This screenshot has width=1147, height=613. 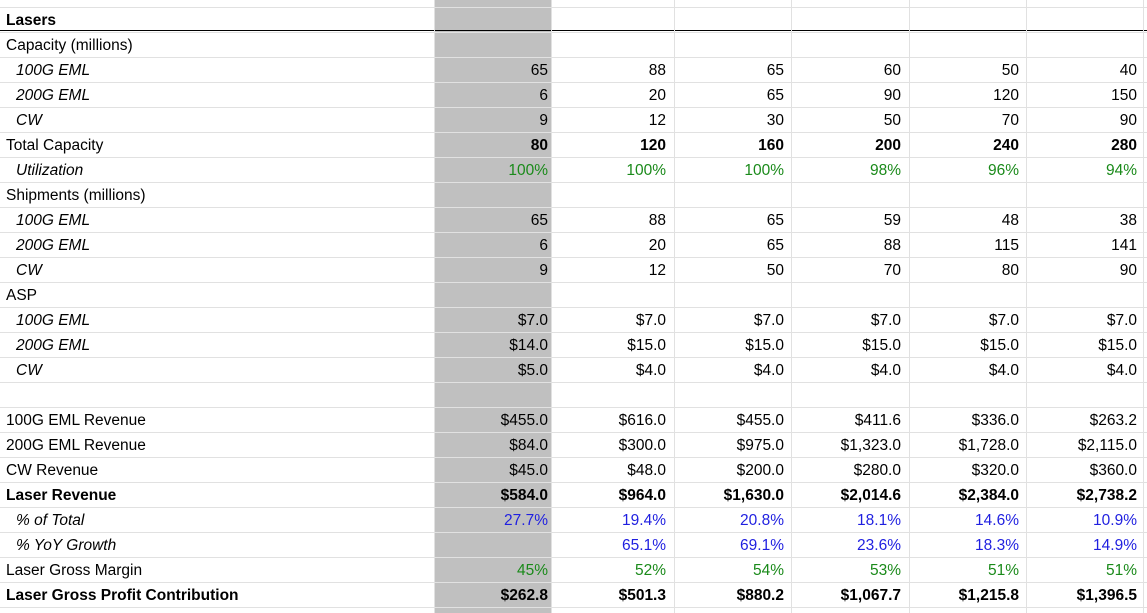 I want to click on value-cell: $501.3, so click(x=642, y=595).